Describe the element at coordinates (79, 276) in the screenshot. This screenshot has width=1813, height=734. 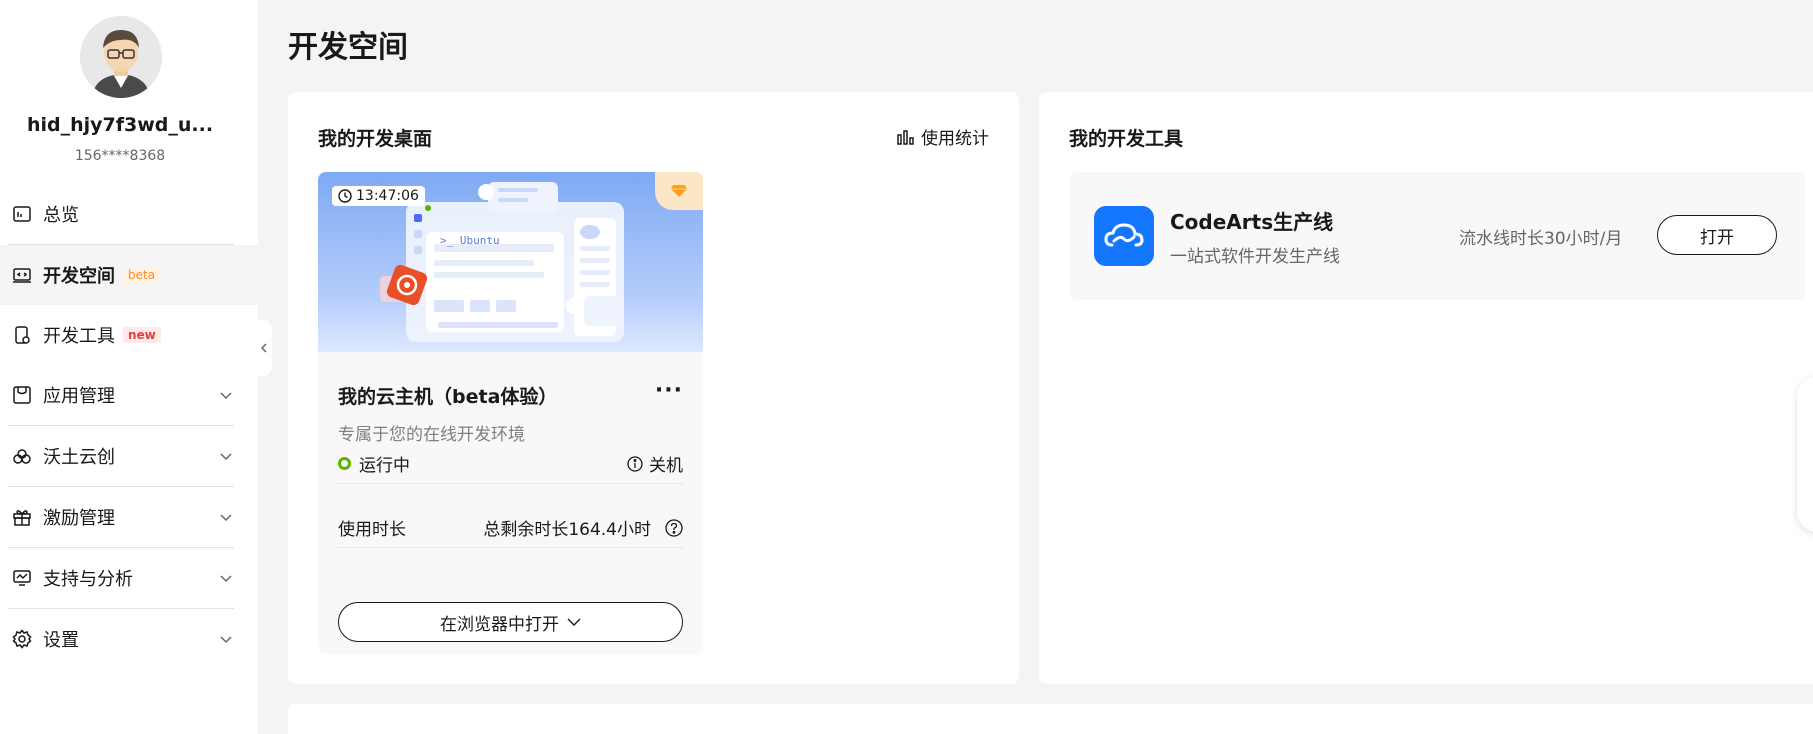
I see `sidebar-item-label: 开发空间` at that location.